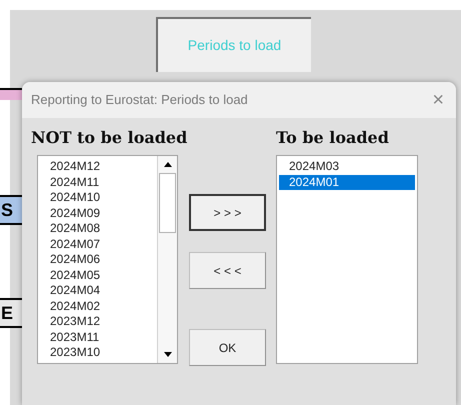 Image resolution: width=461 pixels, height=405 pixels. Describe the element at coordinates (103, 275) in the screenshot. I see `list-item: 2024M05` at that location.